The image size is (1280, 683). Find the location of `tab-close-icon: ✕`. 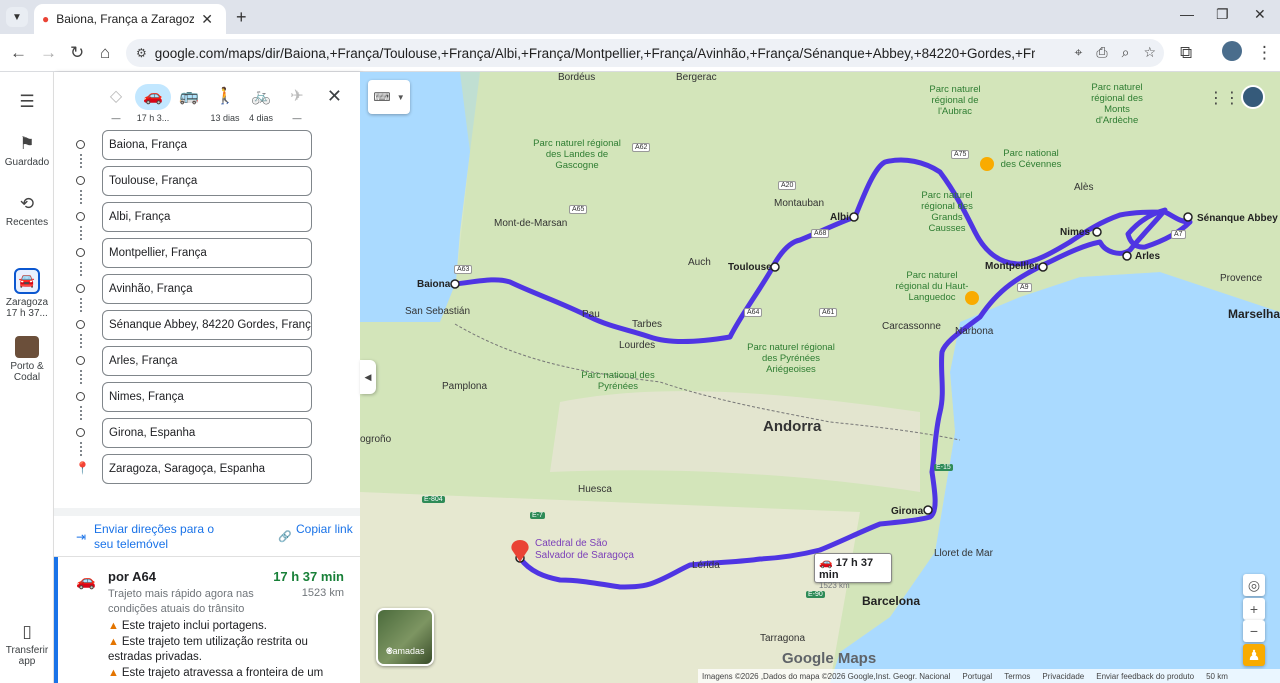

tab-close-icon: ✕ is located at coordinates (207, 19).